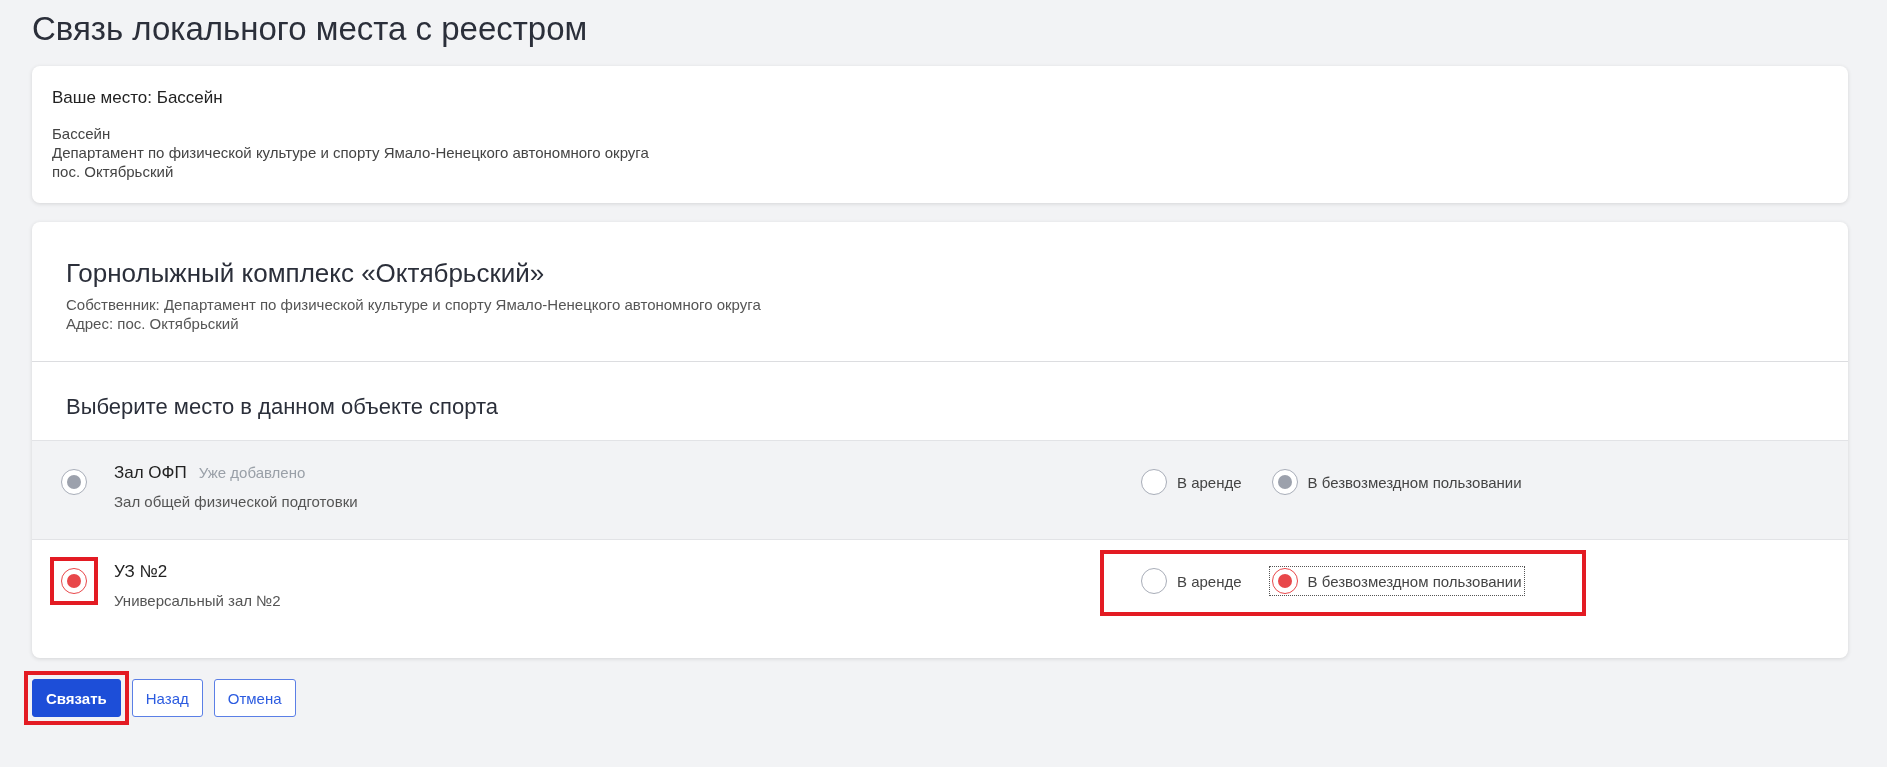  I want to click on action-button: Связать, so click(76, 698).